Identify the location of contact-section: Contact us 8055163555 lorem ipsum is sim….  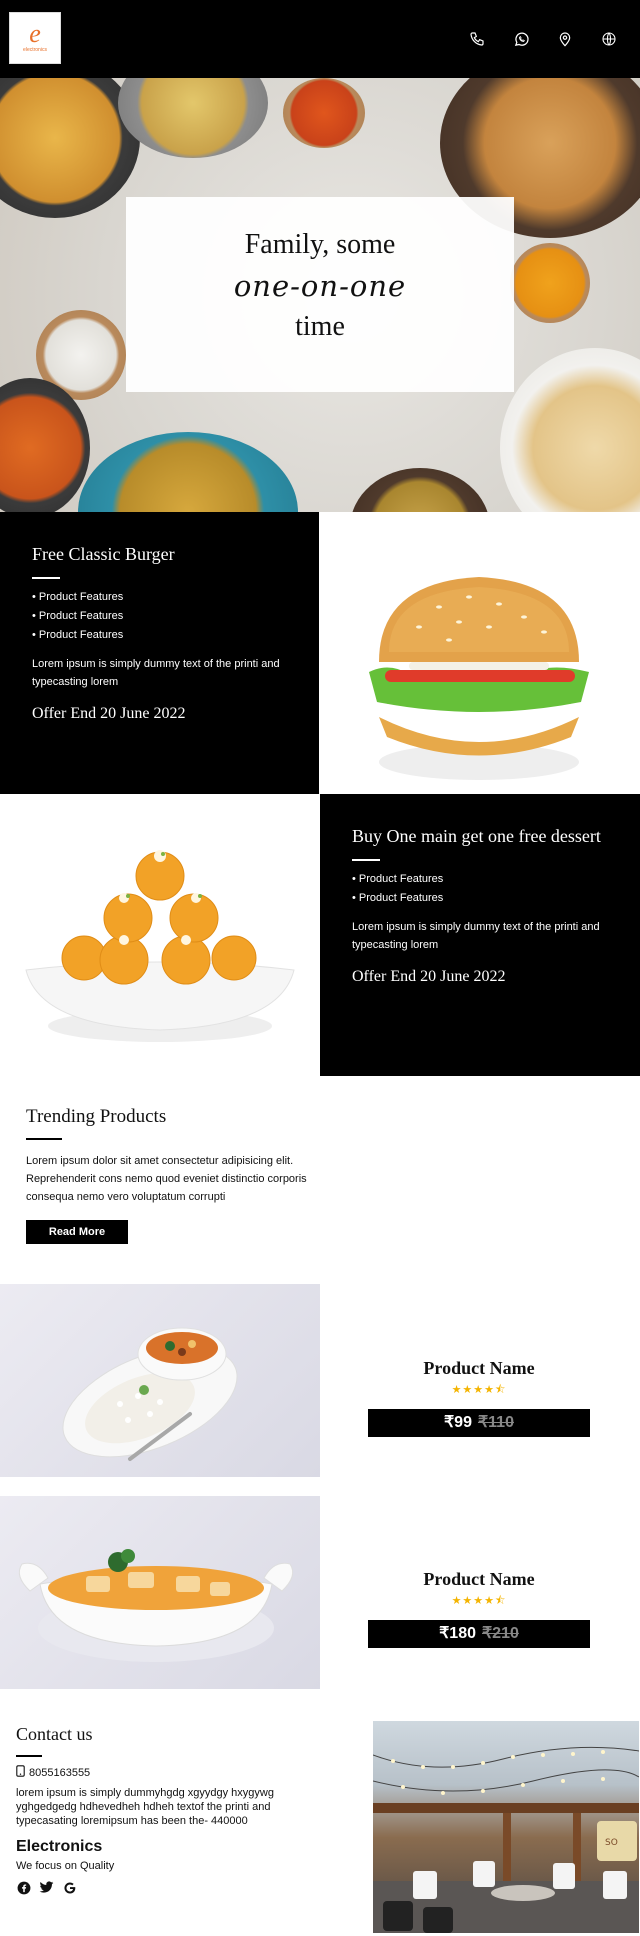
(161, 1809).